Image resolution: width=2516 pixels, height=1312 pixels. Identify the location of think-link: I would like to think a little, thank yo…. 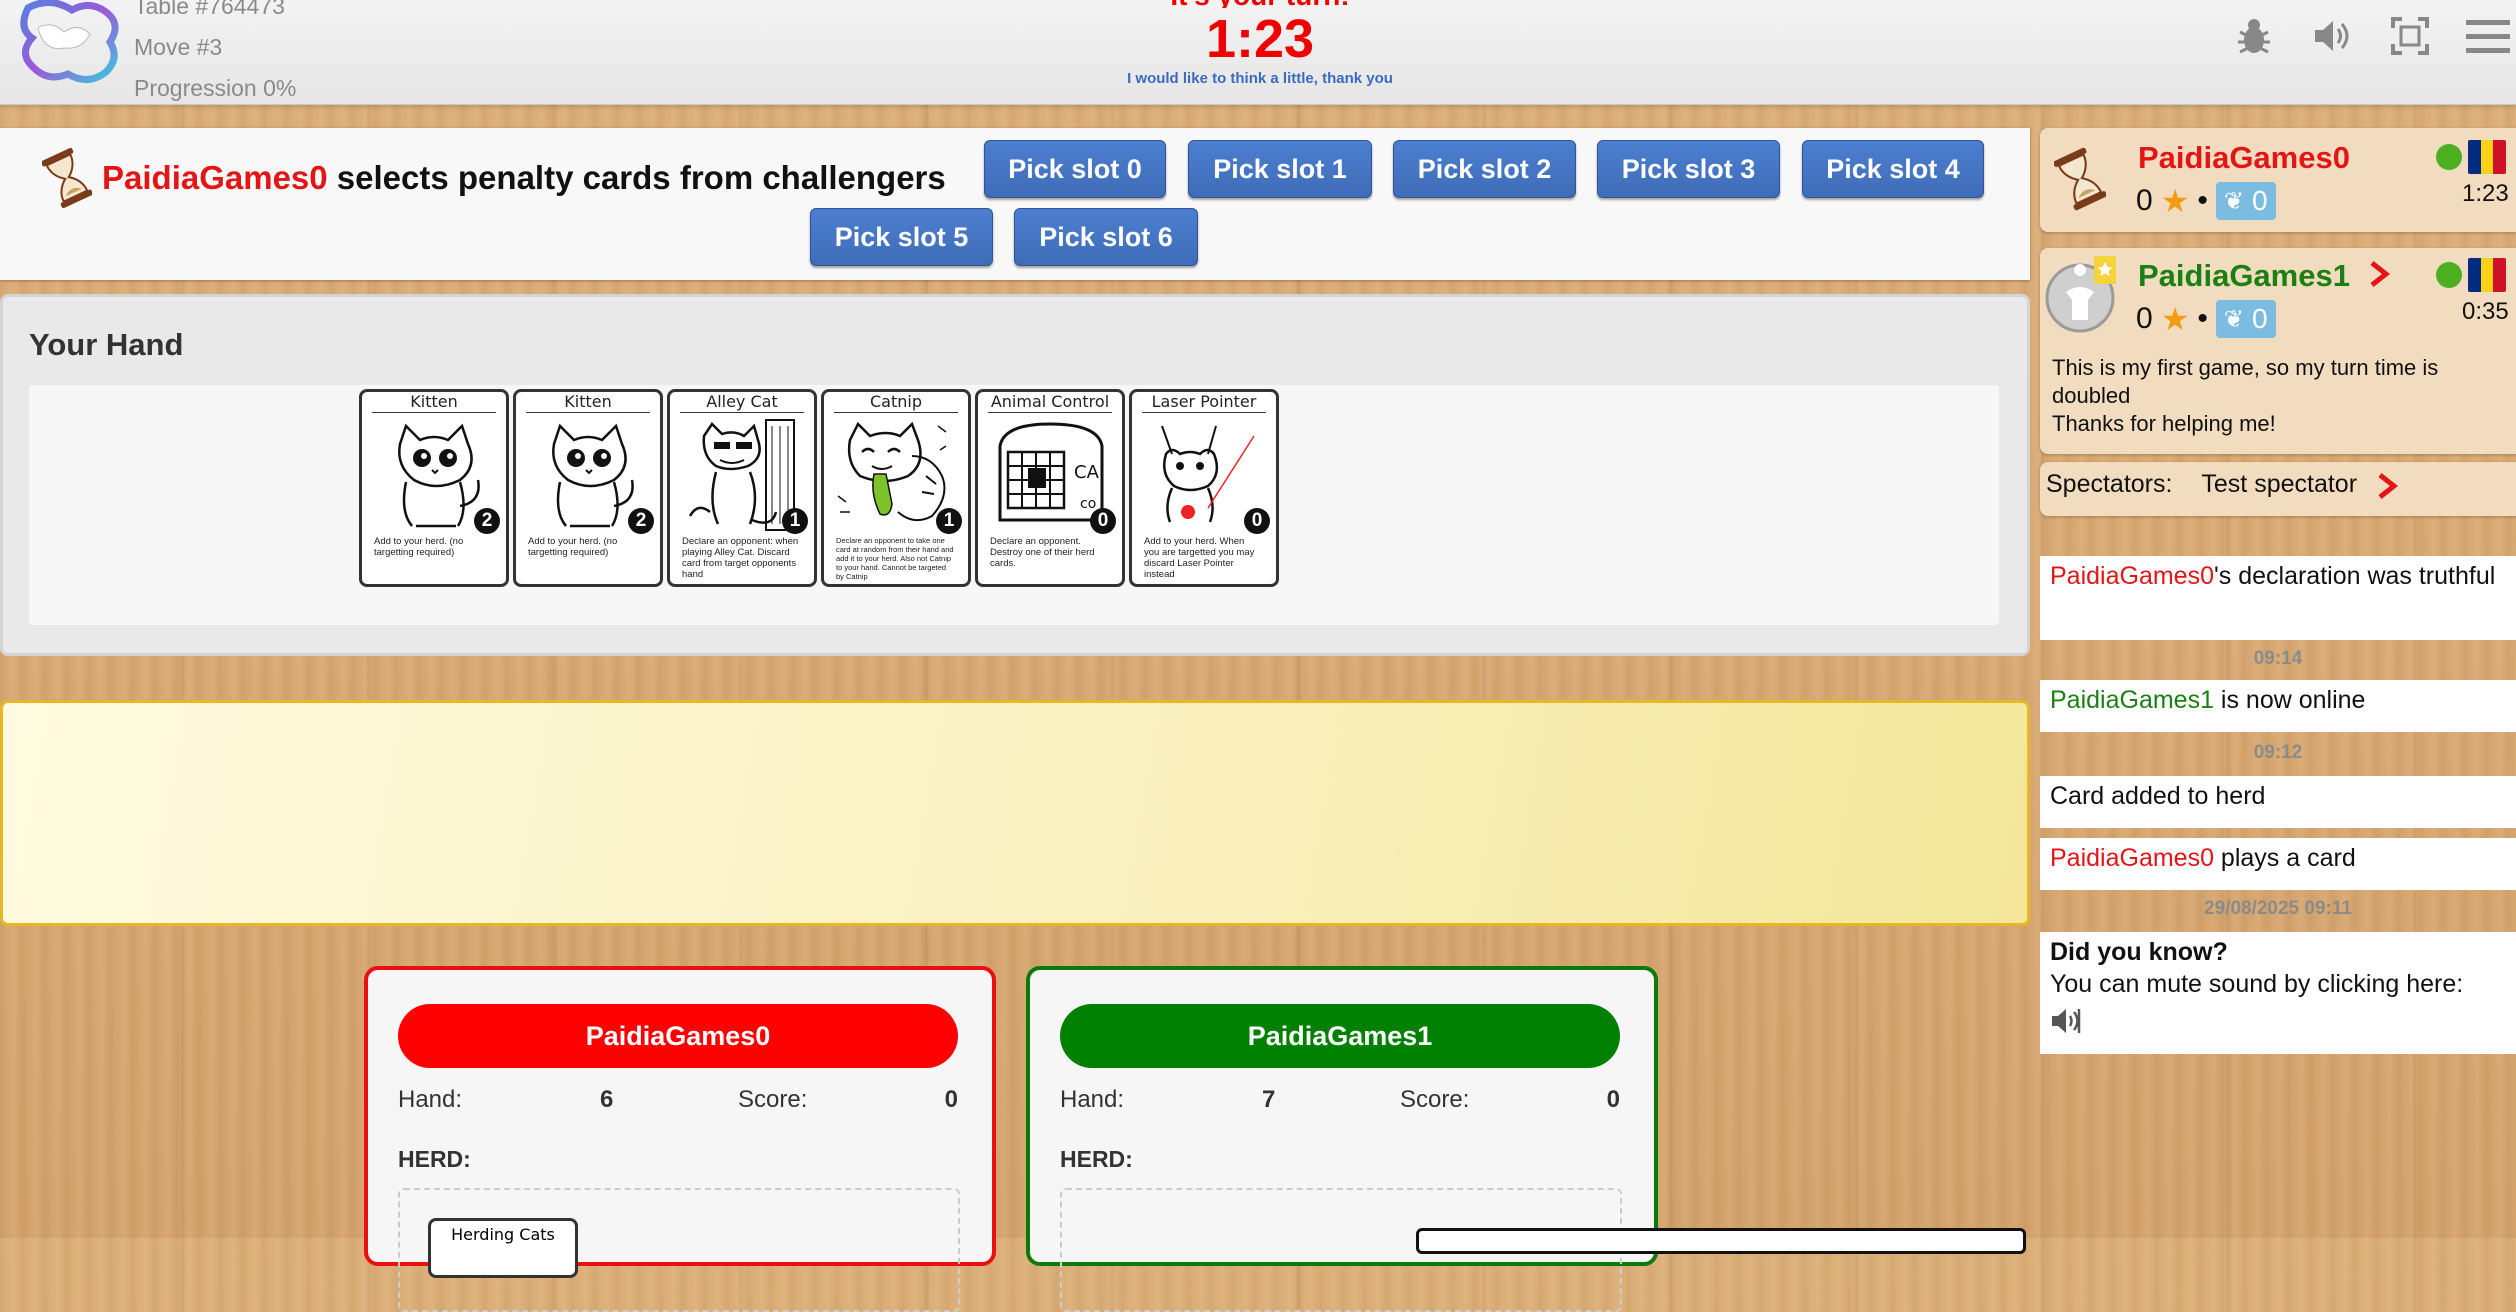
(1260, 78).